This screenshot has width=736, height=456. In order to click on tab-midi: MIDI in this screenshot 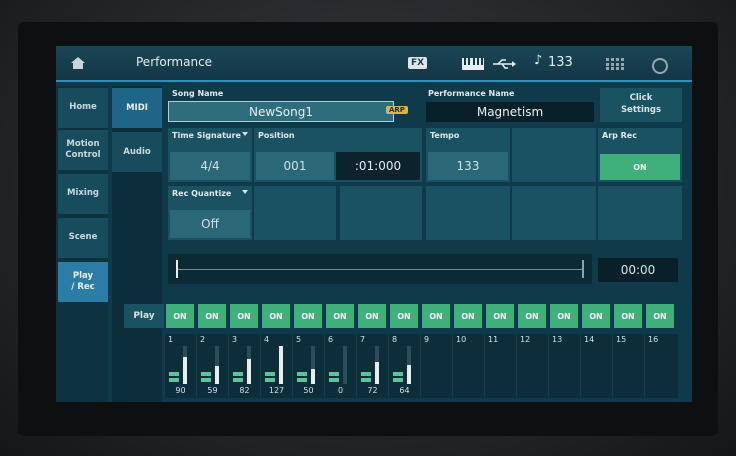, I will do `click(137, 108)`.